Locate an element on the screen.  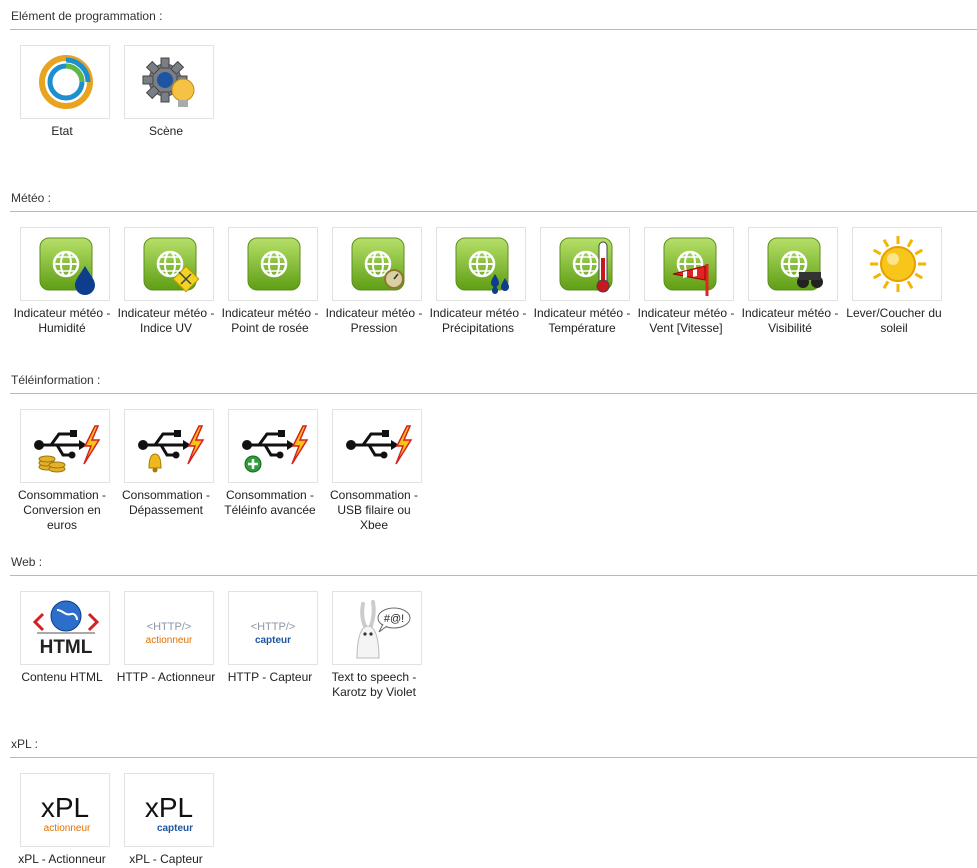
widget-button: <HTTP/> actionneur is located at coordinates (169, 628).